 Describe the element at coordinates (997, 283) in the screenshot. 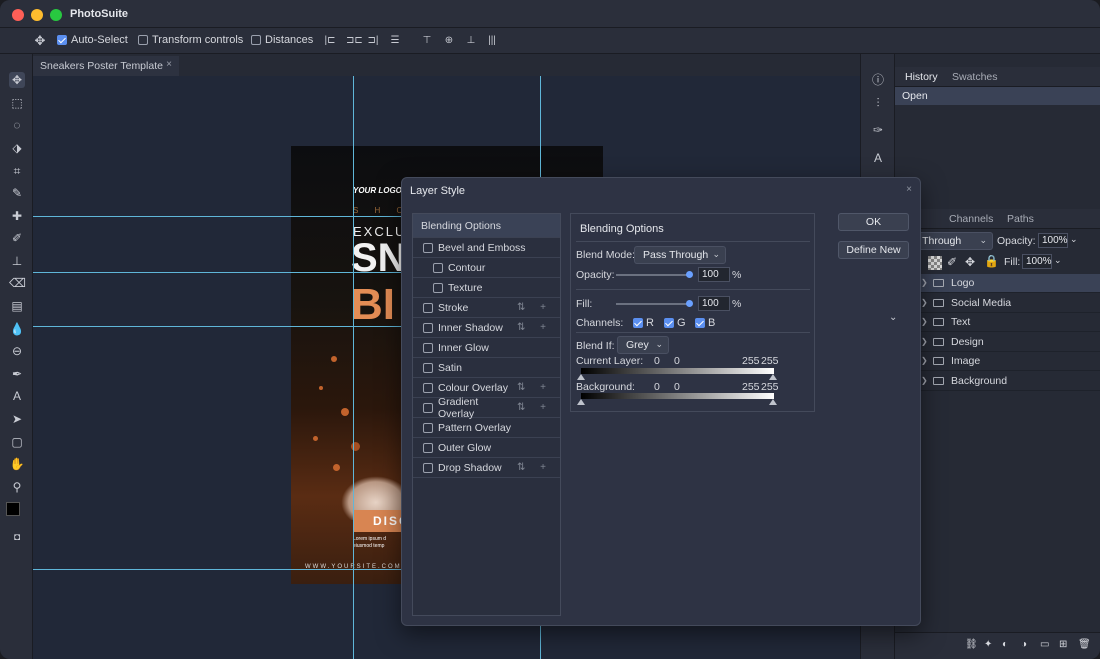

I see `layer-row: ❯ Logo` at that location.